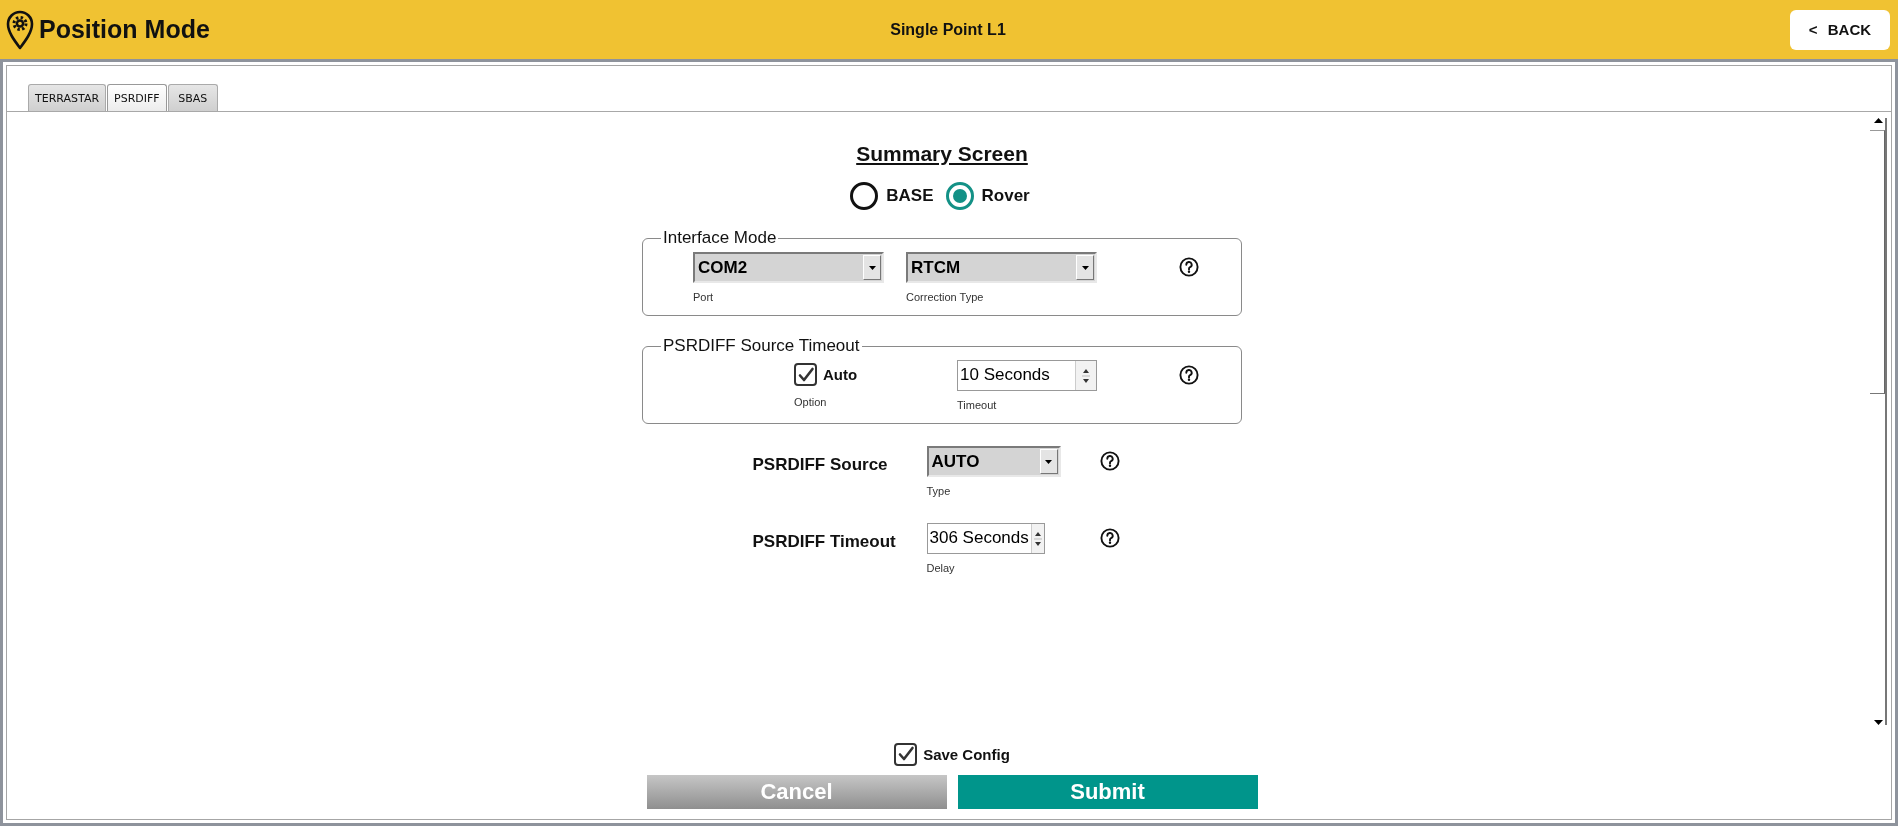  Describe the element at coordinates (1878, 722) in the screenshot. I see `scroll-down-arrow-icon` at that location.